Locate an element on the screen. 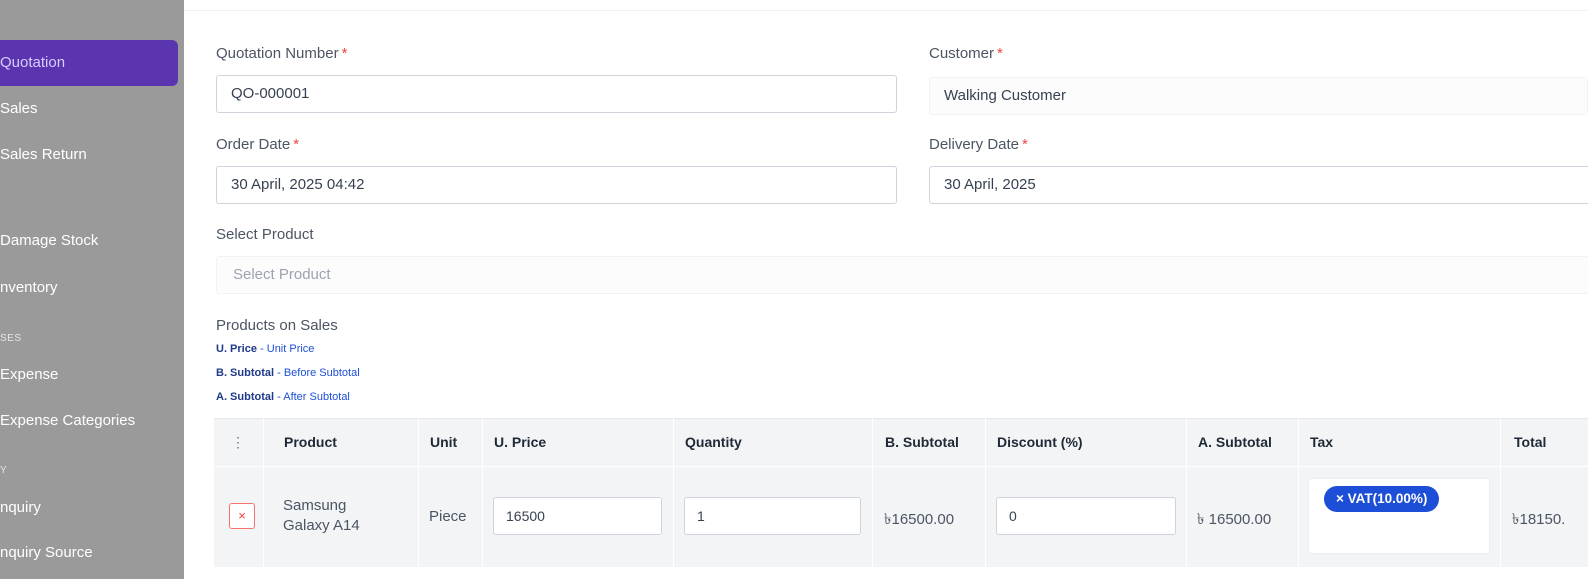 The width and height of the screenshot is (1588, 579). delivery-date-label: Delivery Date * is located at coordinates (978, 144).